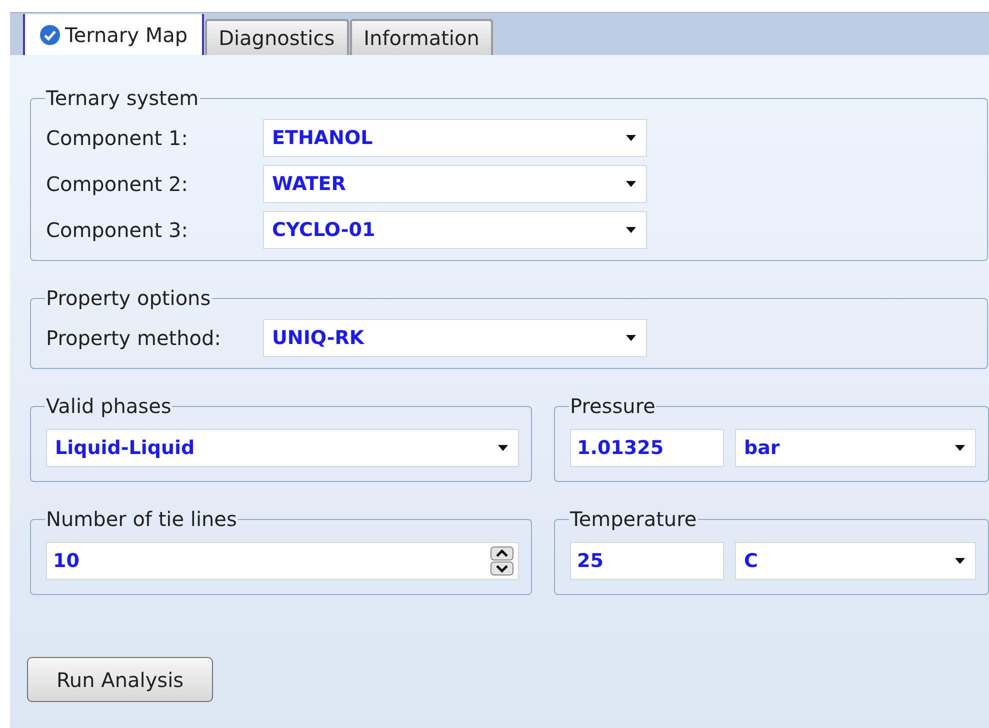 This screenshot has height=728, width=989. I want to click on input-field: 1.01325, so click(647, 448).